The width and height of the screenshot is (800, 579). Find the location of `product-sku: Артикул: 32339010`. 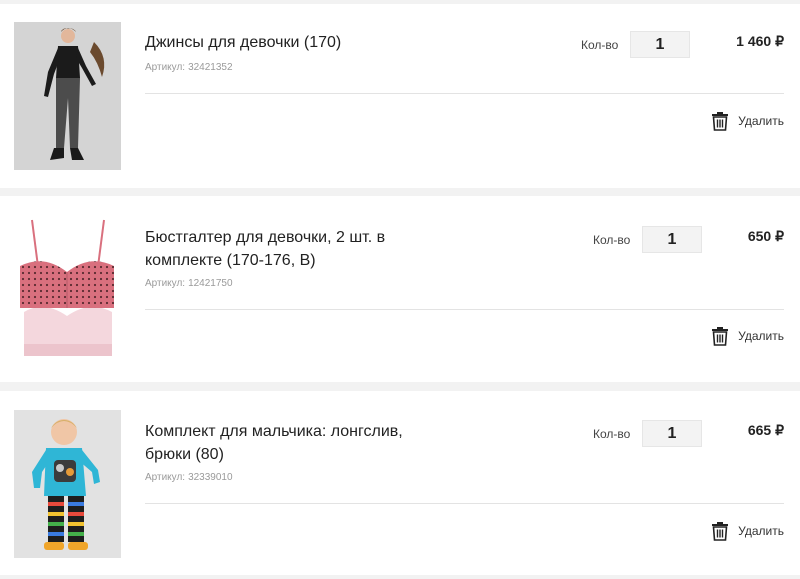

product-sku: Артикул: 32339010 is located at coordinates (189, 477).